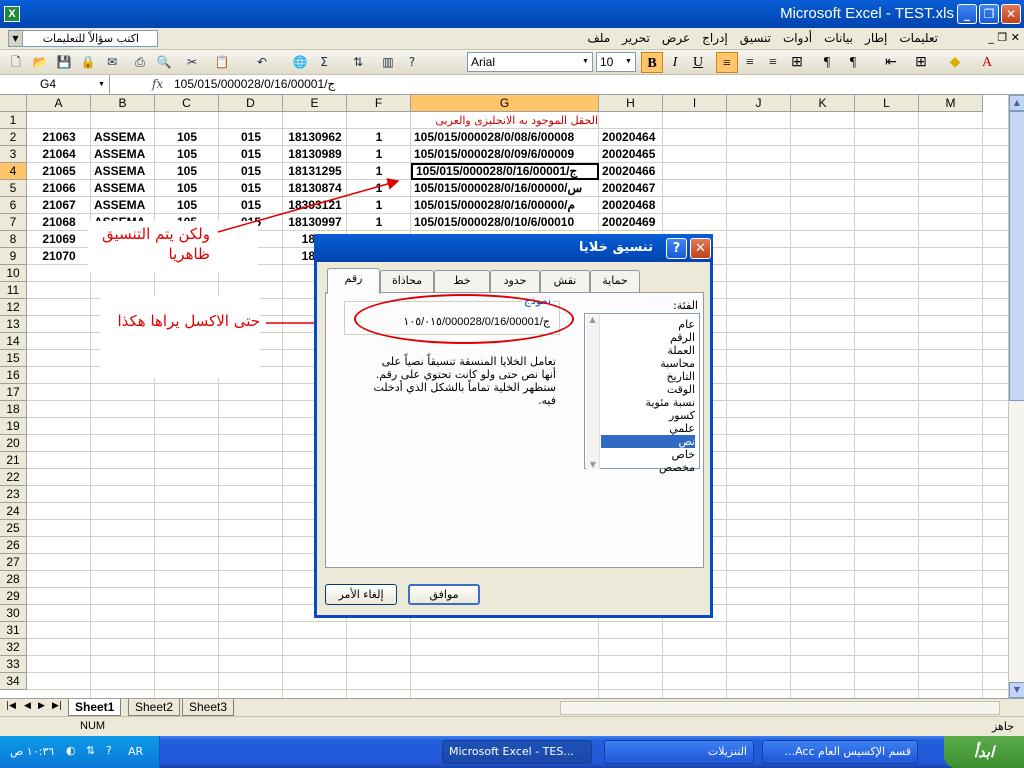 This screenshot has width=1024, height=768. Describe the element at coordinates (13, 613) in the screenshot. I see `row-header-30: 30` at that location.